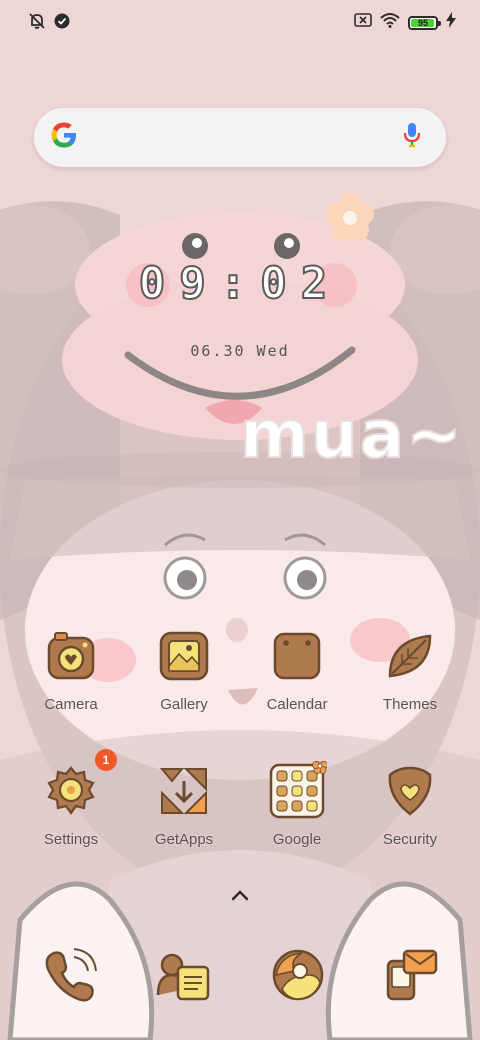  I want to click on dock-browser, so click(298, 975).